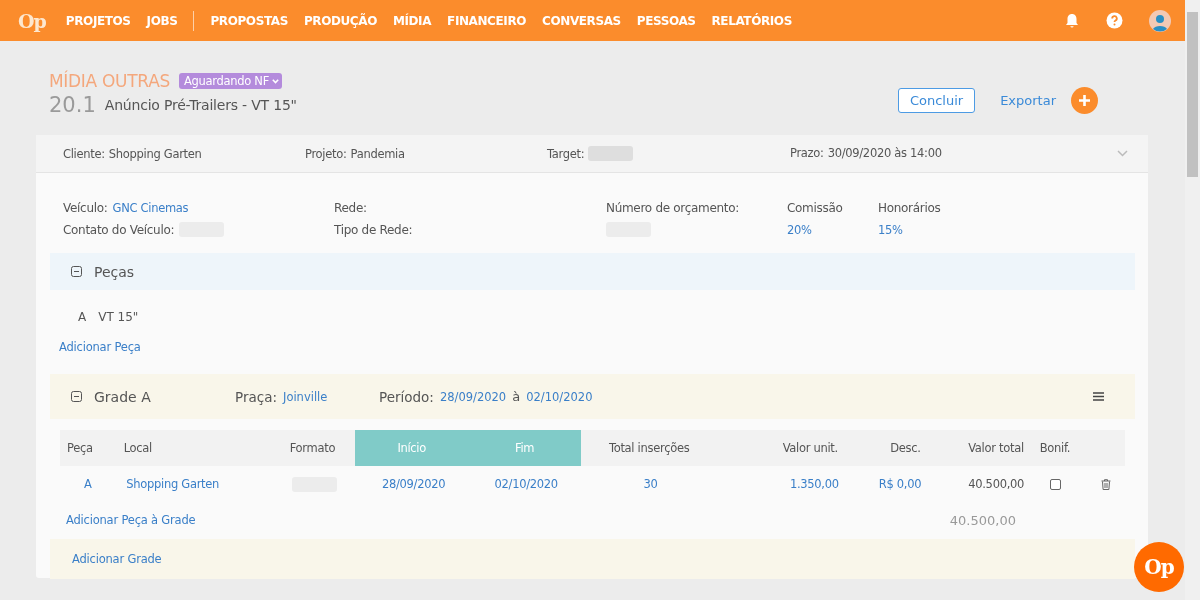 The height and width of the screenshot is (600, 1200). What do you see at coordinates (751, 20) in the screenshot?
I see `nav-link: RELATÓRIOS` at bounding box center [751, 20].